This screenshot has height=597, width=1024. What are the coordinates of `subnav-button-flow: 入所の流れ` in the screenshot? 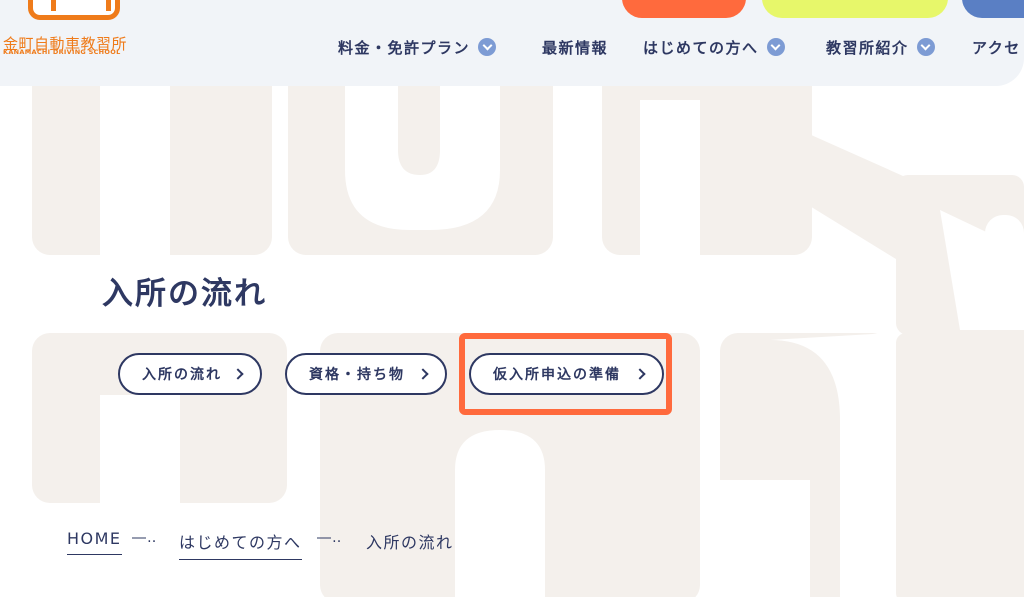 It's located at (190, 374).